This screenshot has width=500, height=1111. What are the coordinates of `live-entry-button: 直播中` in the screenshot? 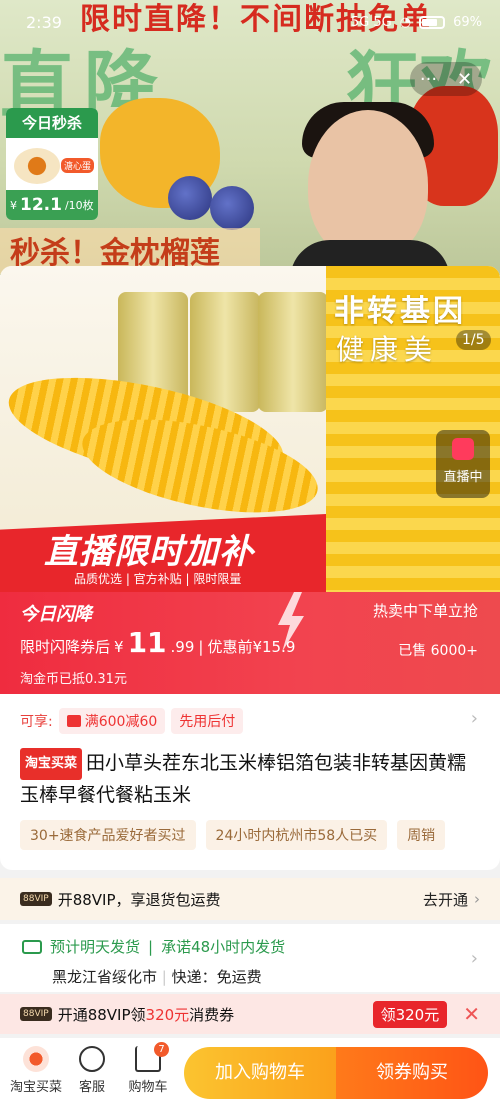 It's located at (463, 464).